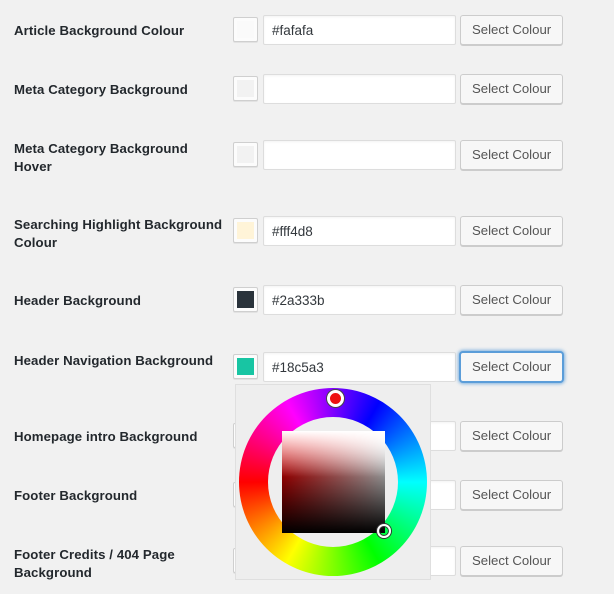  What do you see at coordinates (101, 89) in the screenshot?
I see `row-label: Meta Category Background` at bounding box center [101, 89].